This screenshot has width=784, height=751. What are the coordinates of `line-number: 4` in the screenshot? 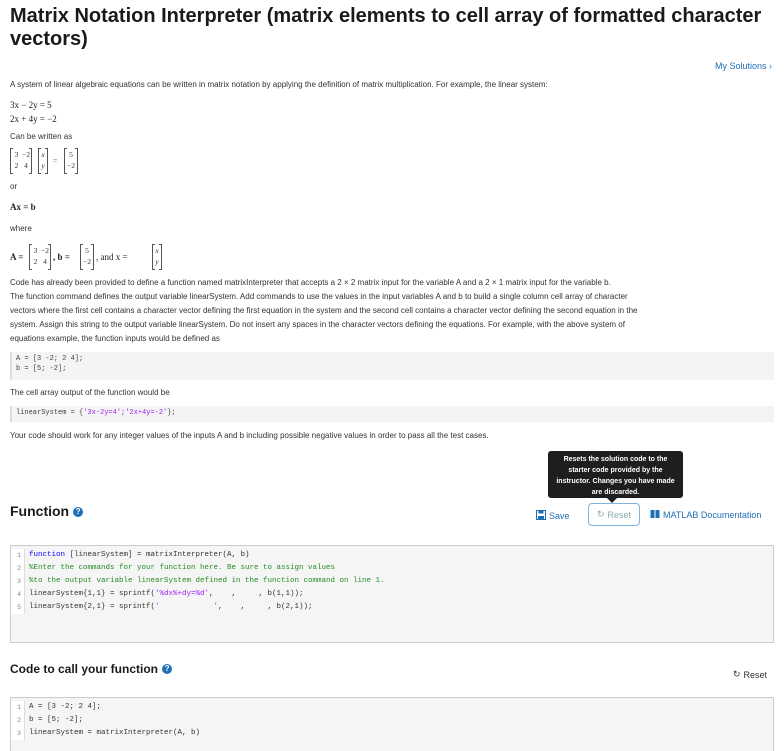 It's located at (18, 594).